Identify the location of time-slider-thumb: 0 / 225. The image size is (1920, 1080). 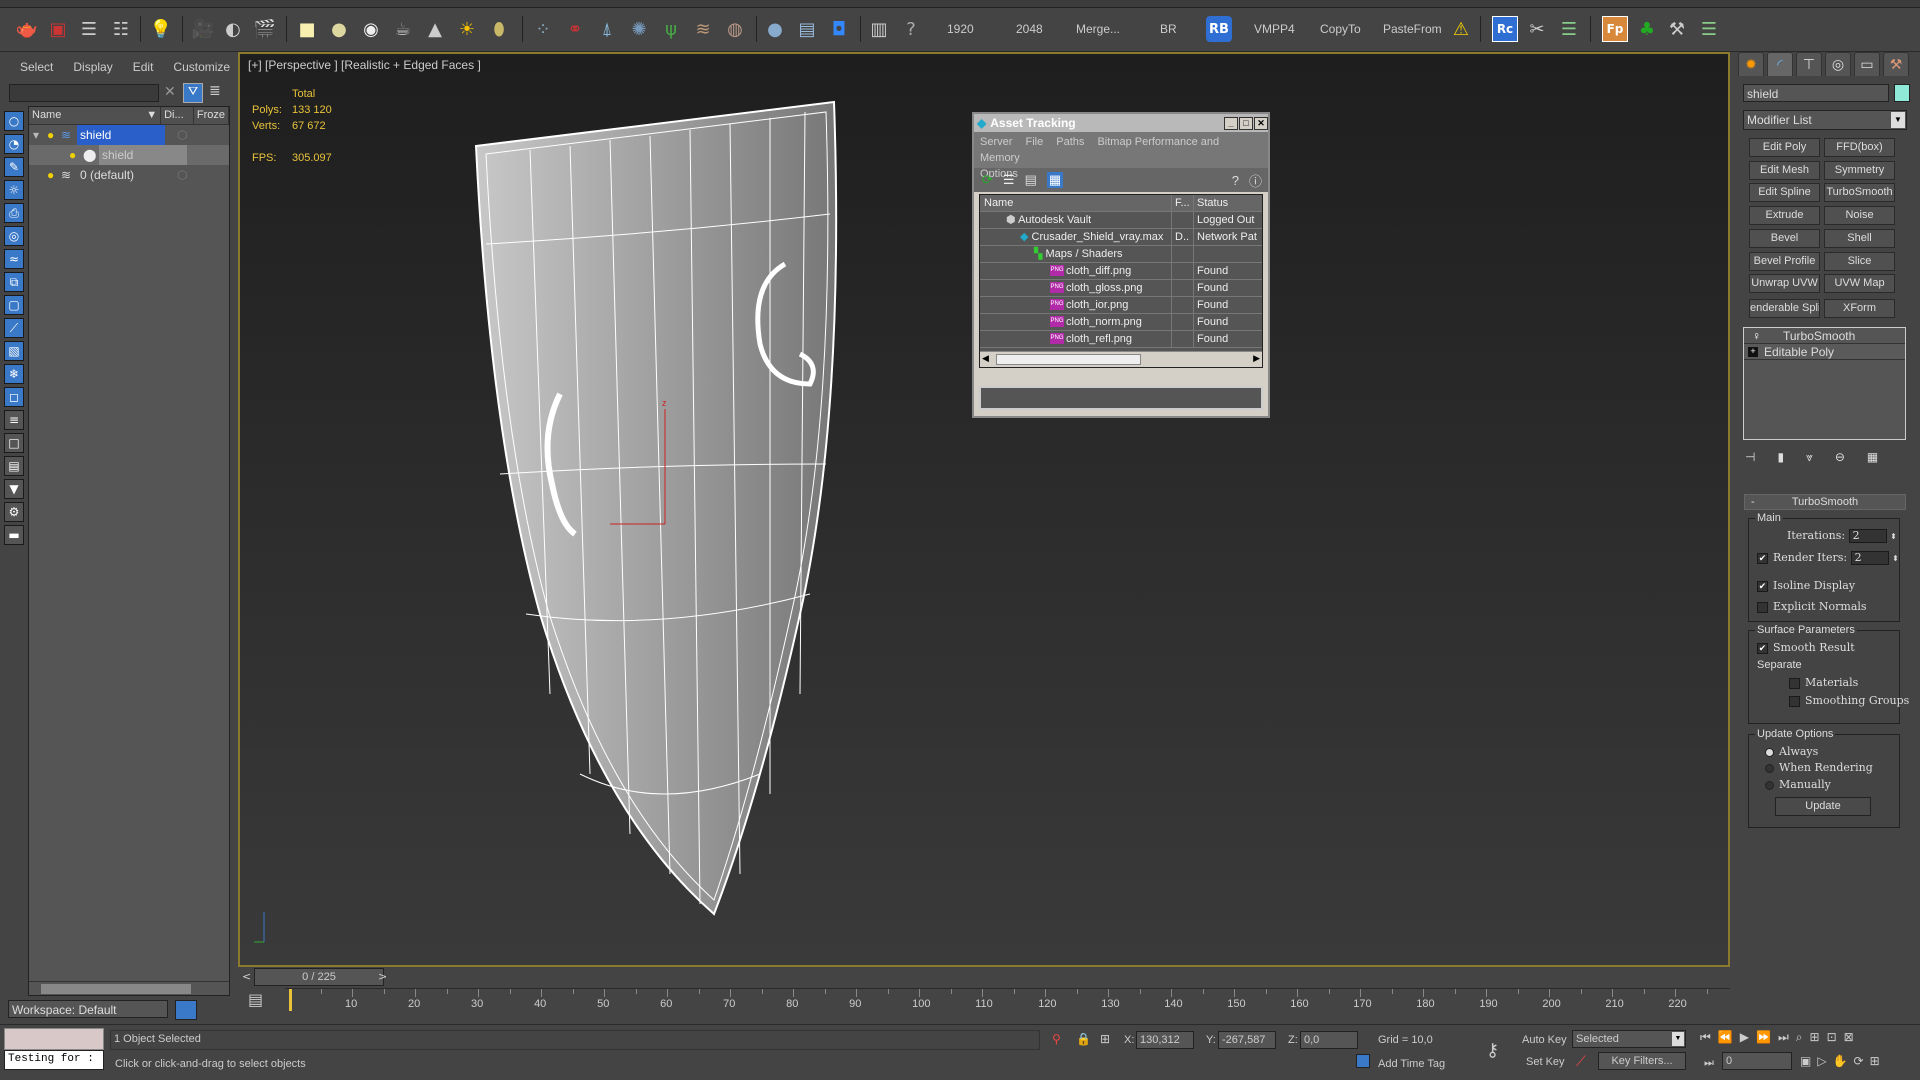
(319, 977).